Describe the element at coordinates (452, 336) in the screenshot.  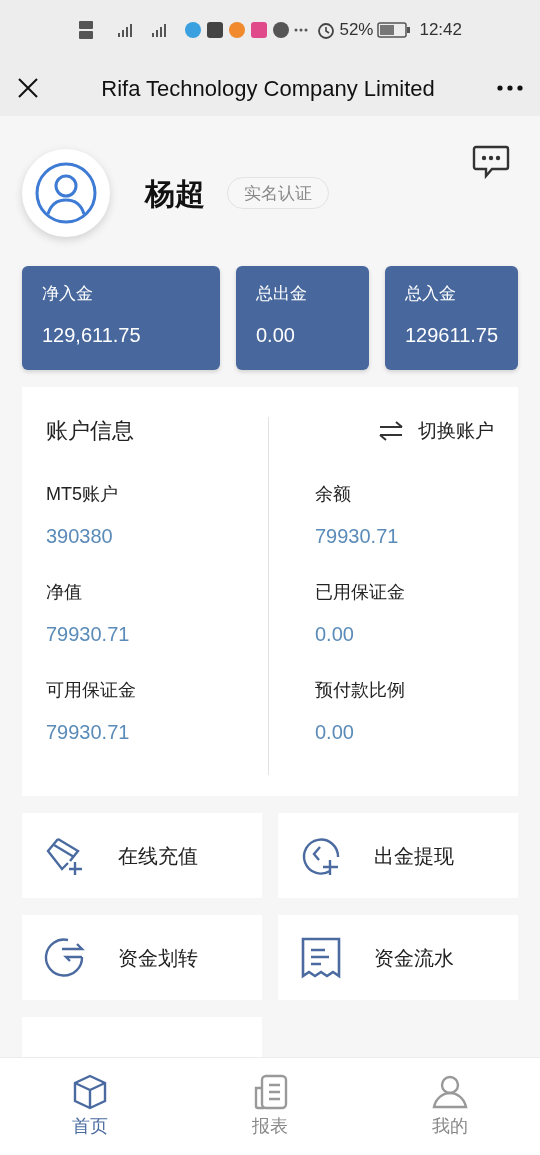
I see `stat-value: 129611.75` at that location.